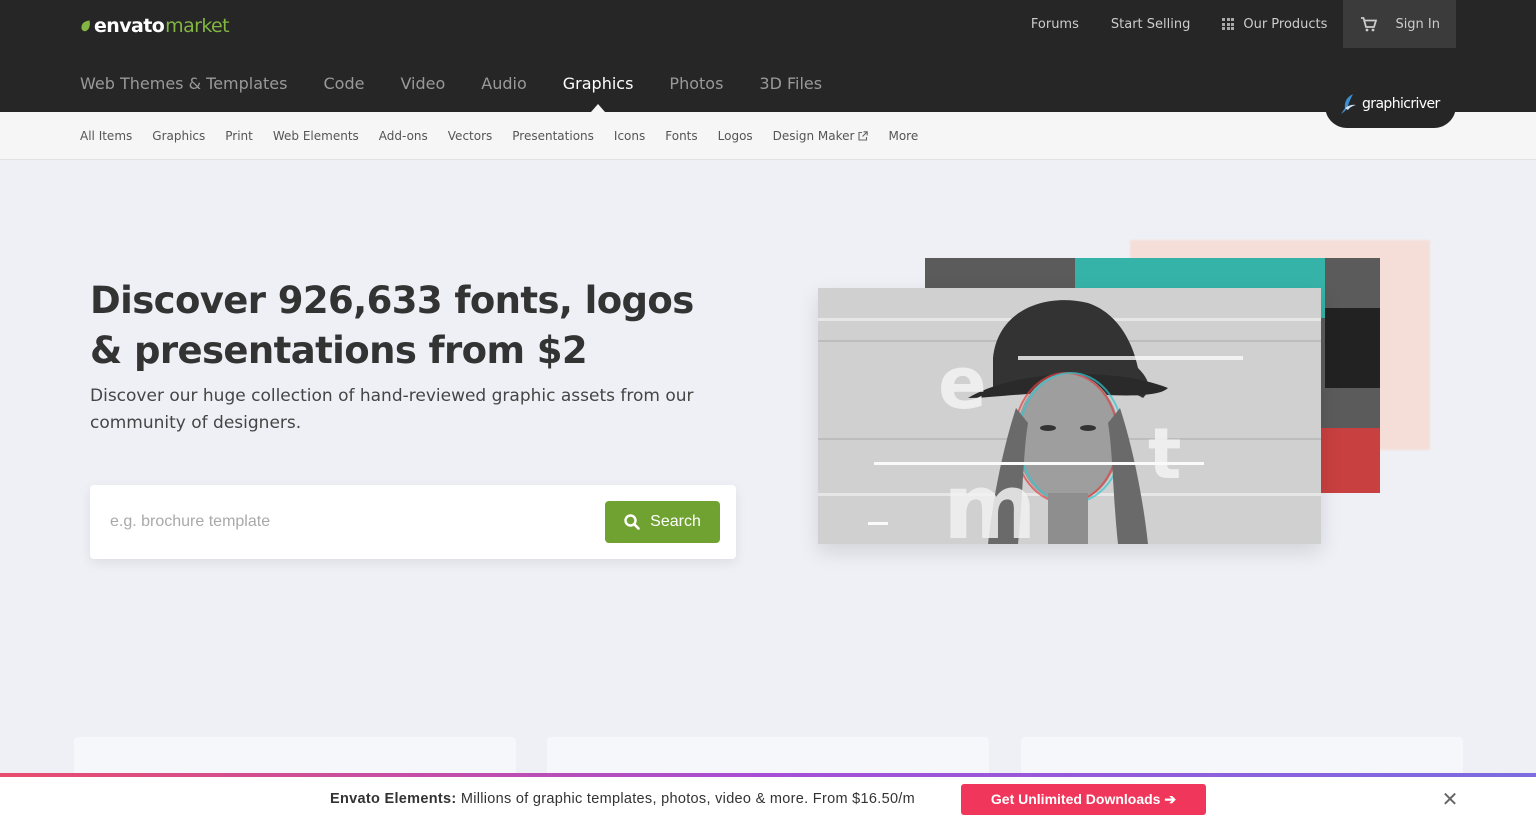 The image size is (1536, 824). Describe the element at coordinates (681, 136) in the screenshot. I see `sub-nav-item-fonts: Fonts` at that location.